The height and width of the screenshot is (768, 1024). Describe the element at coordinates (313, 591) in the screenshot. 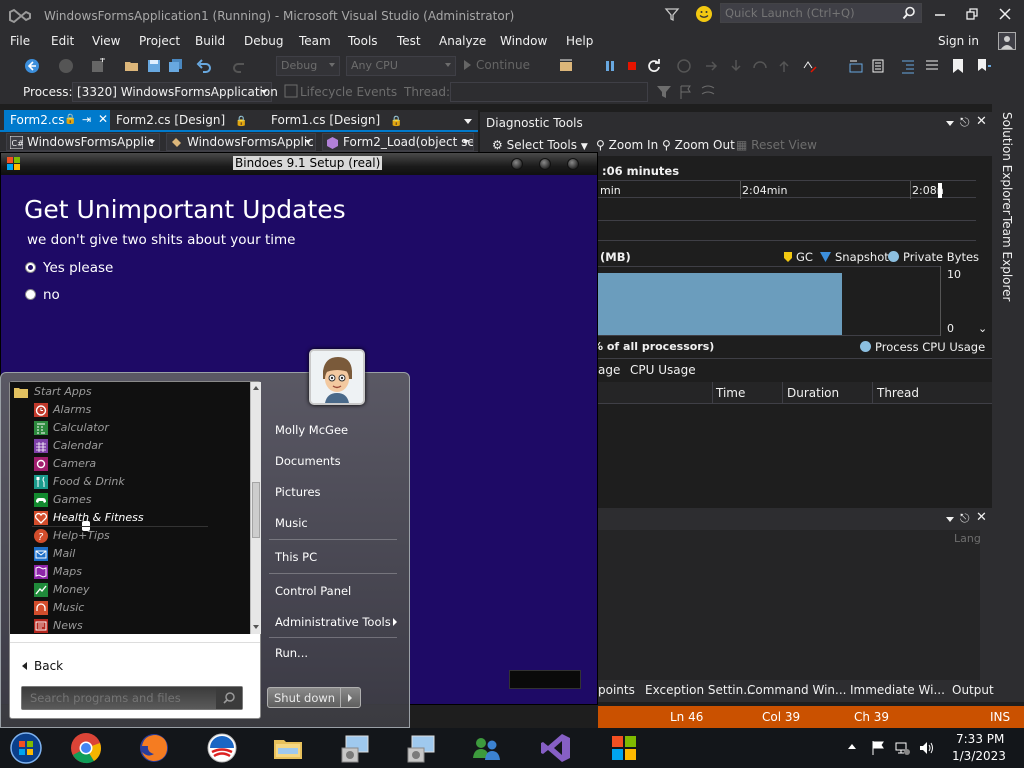

I see `control-panel-link: Control Panel` at that location.